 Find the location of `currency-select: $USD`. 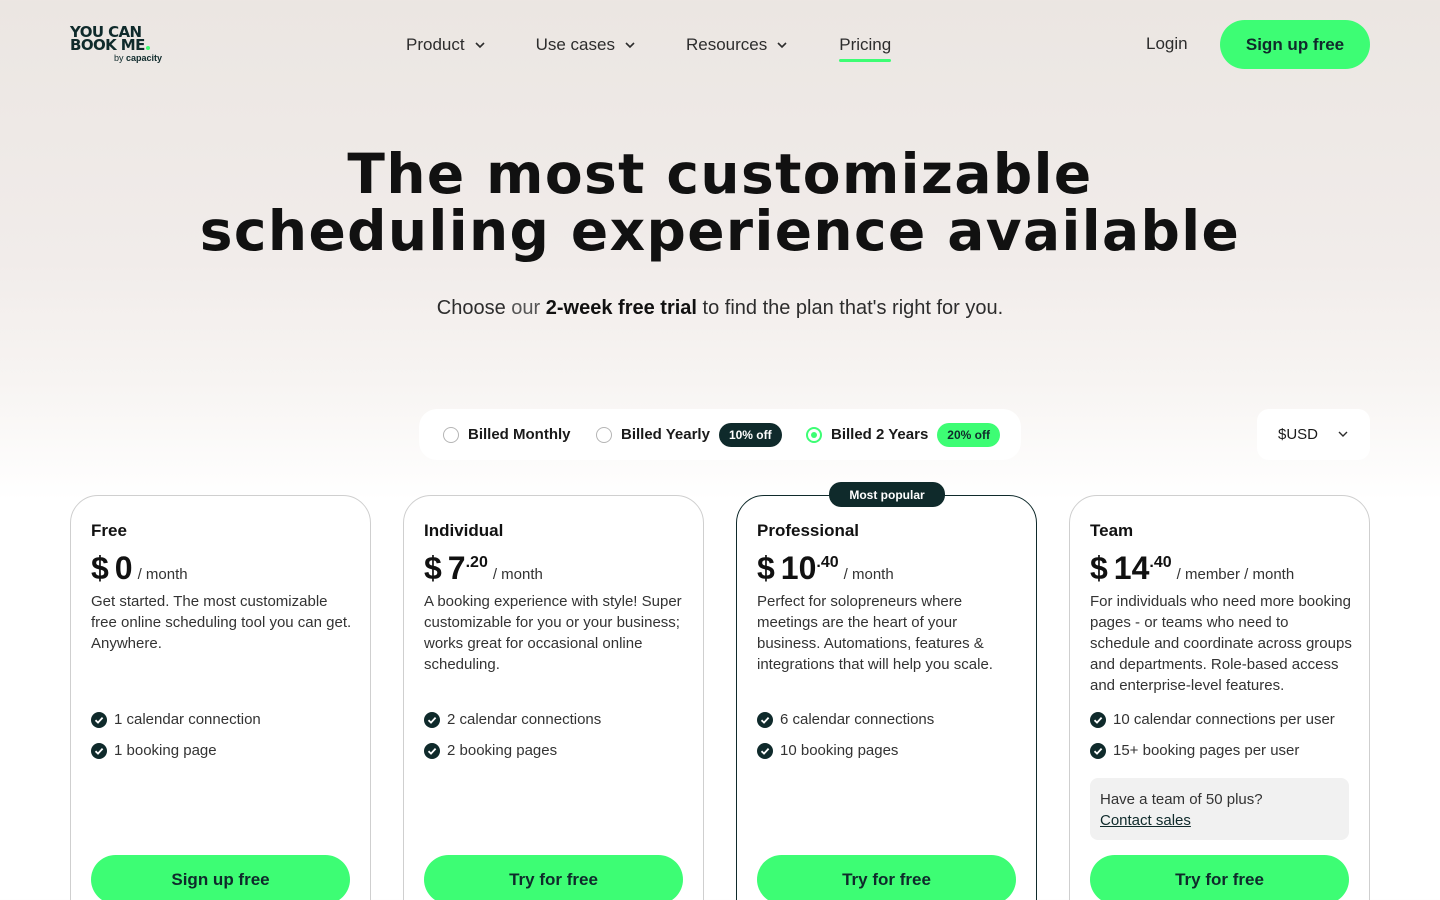

currency-select: $USD is located at coordinates (1313, 434).